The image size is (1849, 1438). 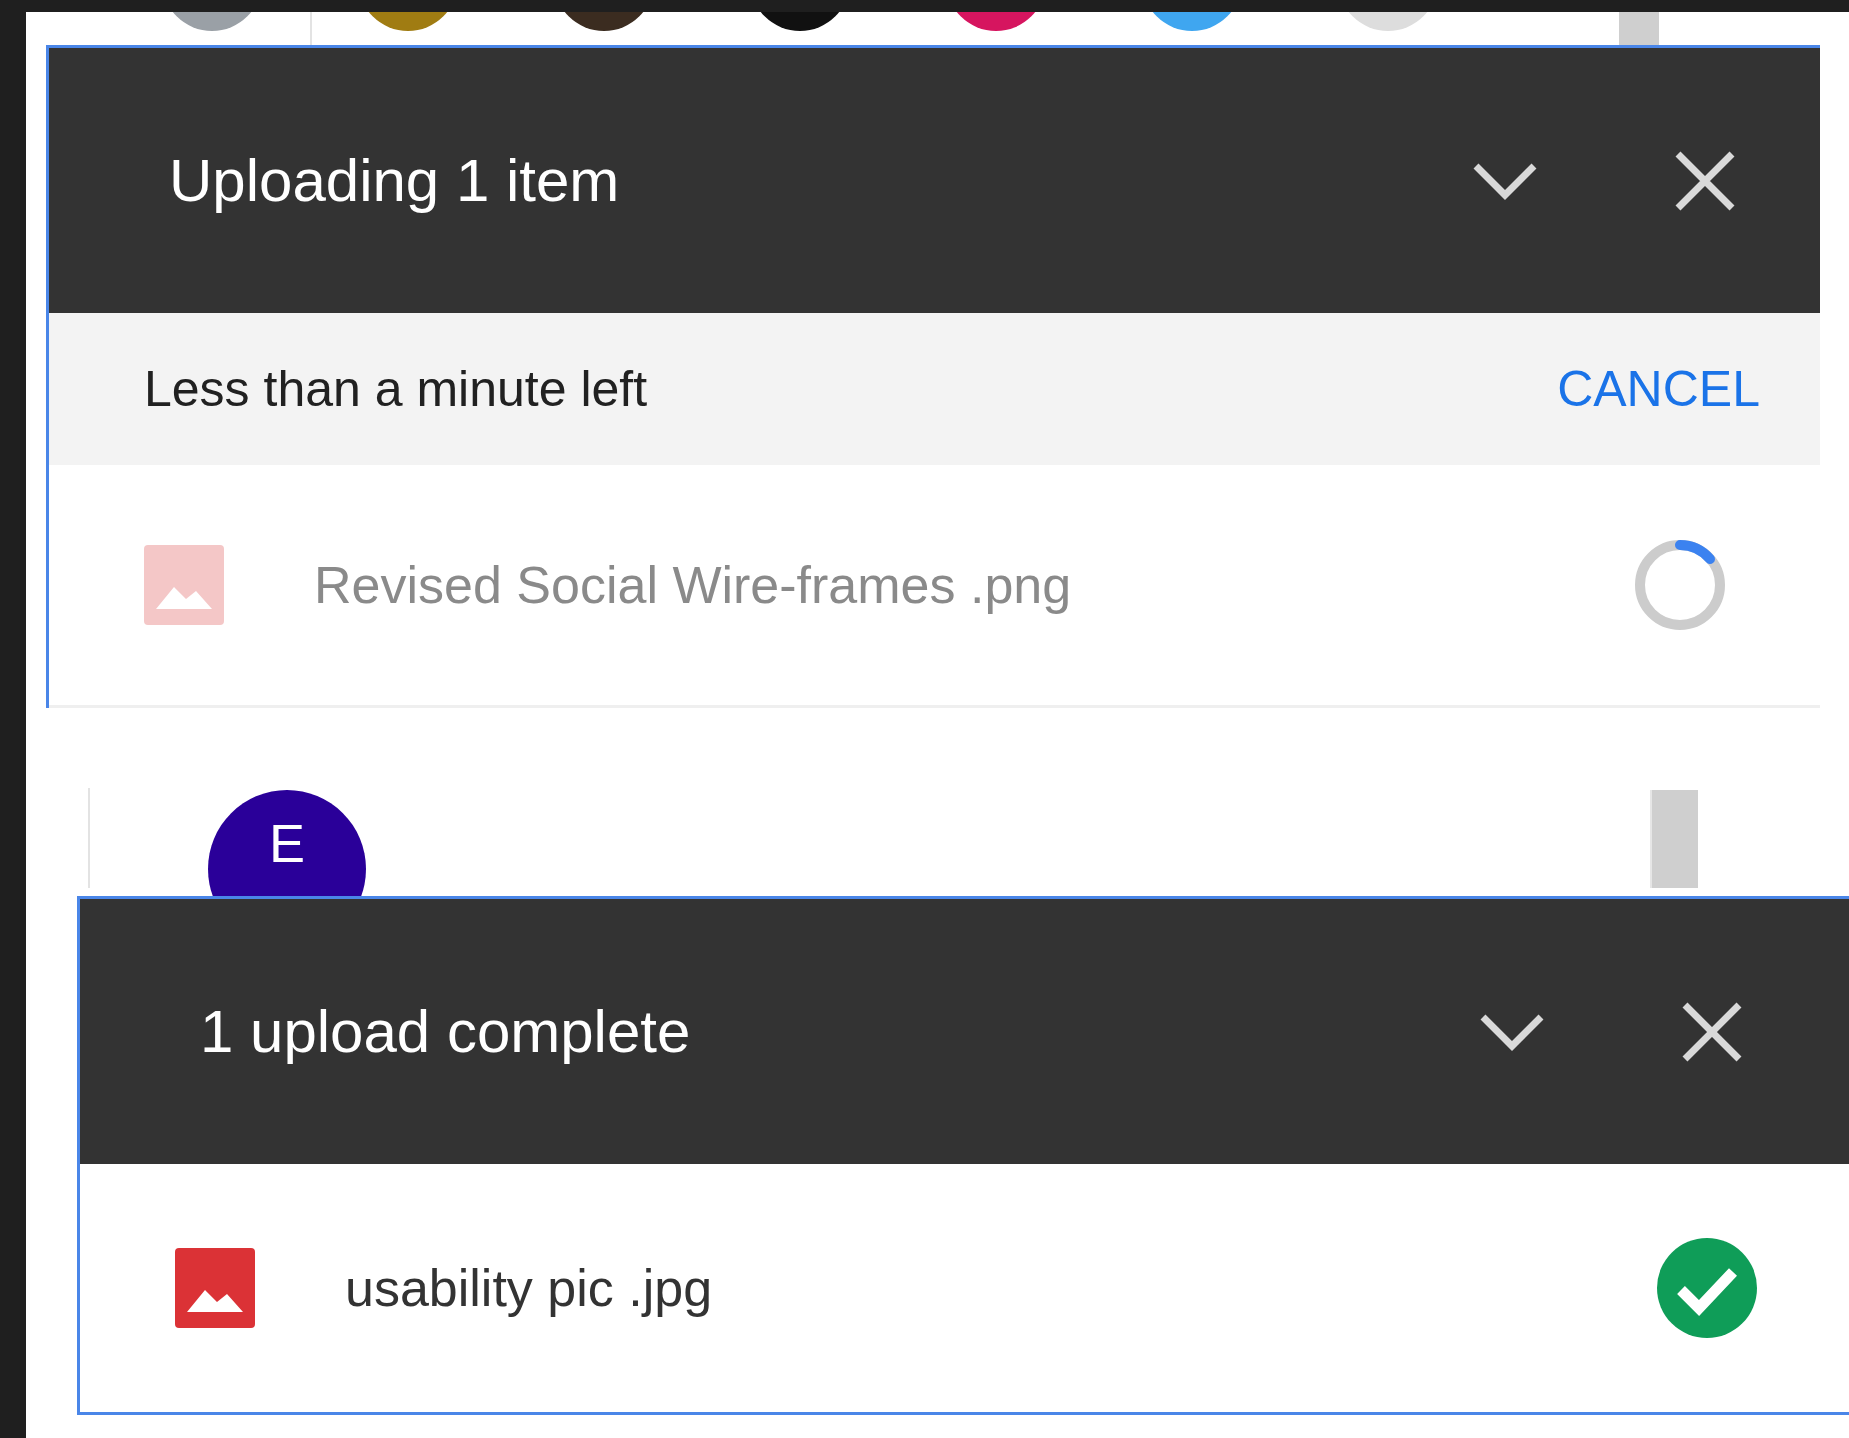 I want to click on time-remaining: Less than a minute left, so click(x=396, y=389).